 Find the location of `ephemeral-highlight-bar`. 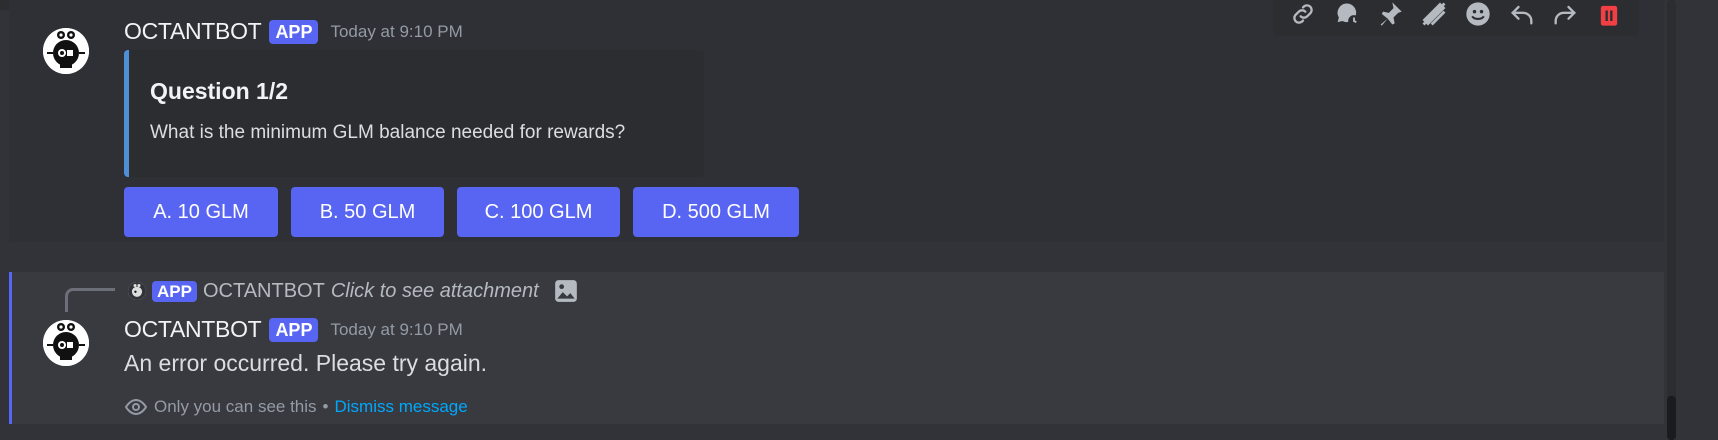

ephemeral-highlight-bar is located at coordinates (10, 348).